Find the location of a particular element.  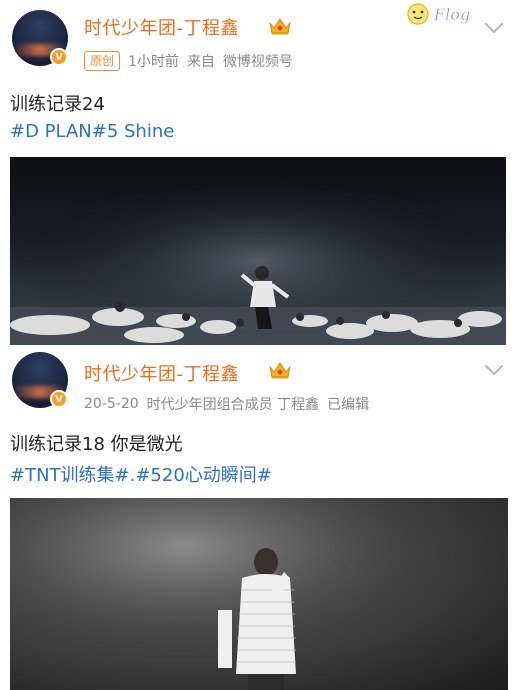

post-text: 训练记录18 你是微光 is located at coordinates (96, 444).